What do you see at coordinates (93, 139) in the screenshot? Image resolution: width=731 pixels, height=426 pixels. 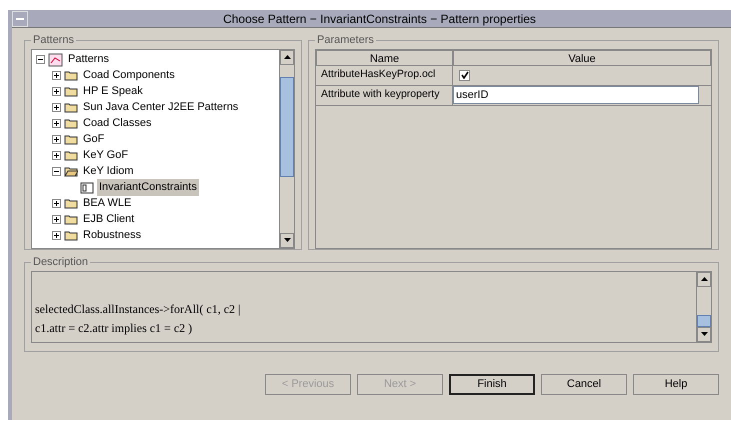 I see `tree-item: GoF` at bounding box center [93, 139].